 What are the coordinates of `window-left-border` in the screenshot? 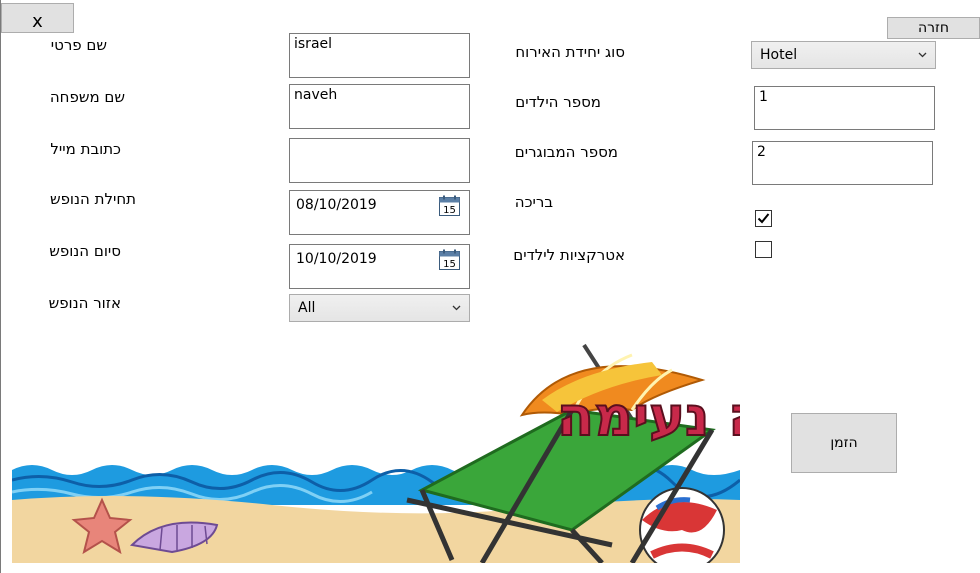 It's located at (0, 286).